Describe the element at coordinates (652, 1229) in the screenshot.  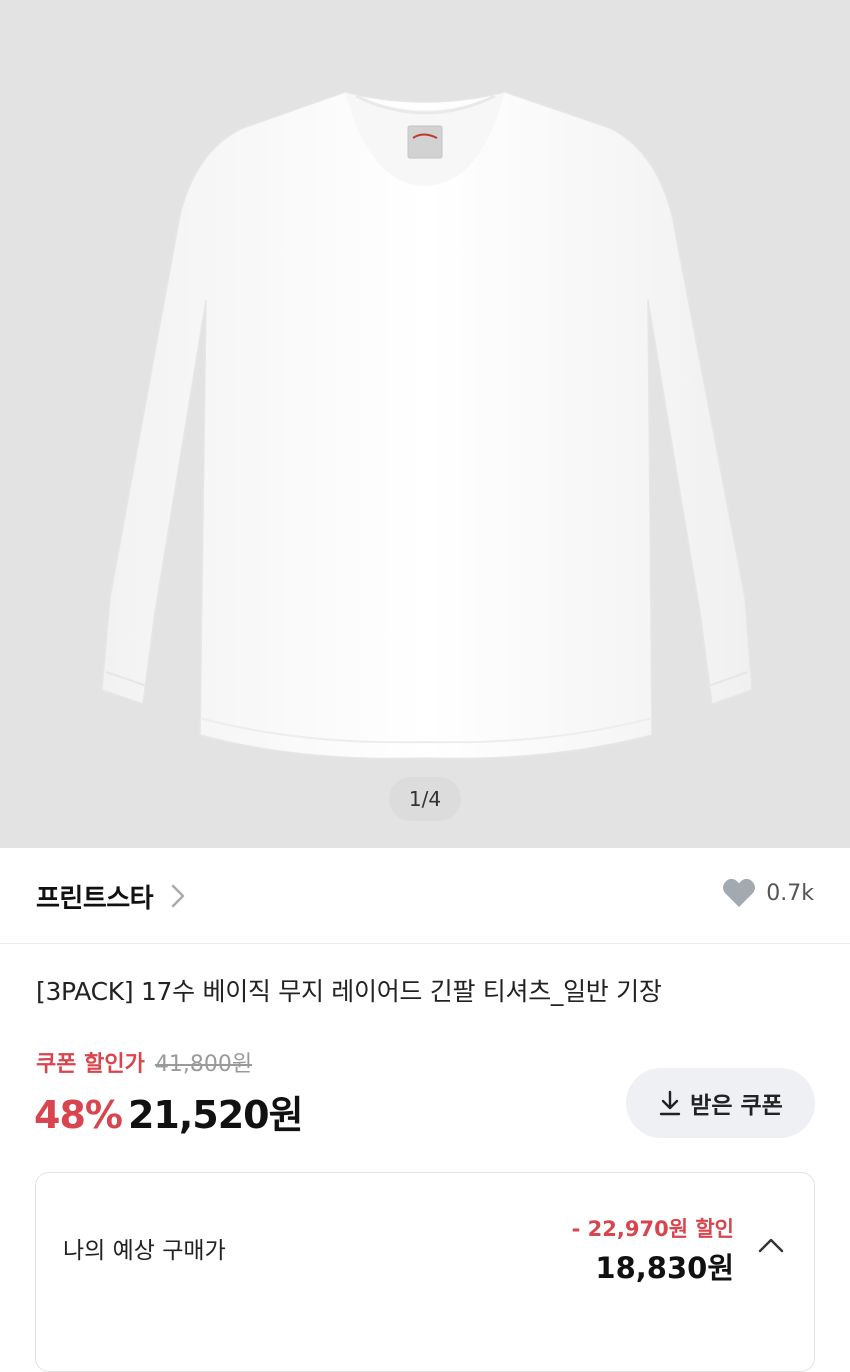
I see `estimated-discount: - 22,970원 할인` at that location.